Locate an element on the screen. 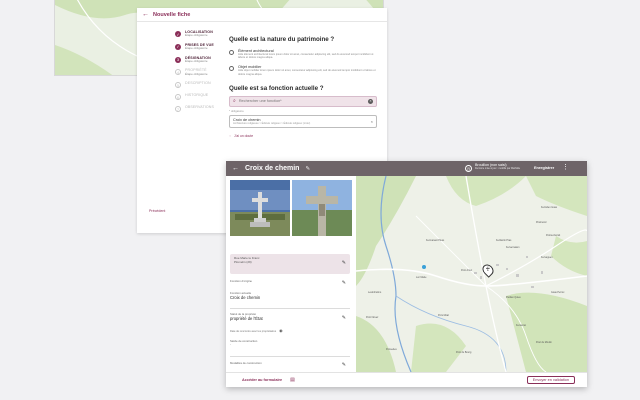 The width and height of the screenshot is (640, 400). record-title: Croix de chemin is located at coordinates (272, 168).